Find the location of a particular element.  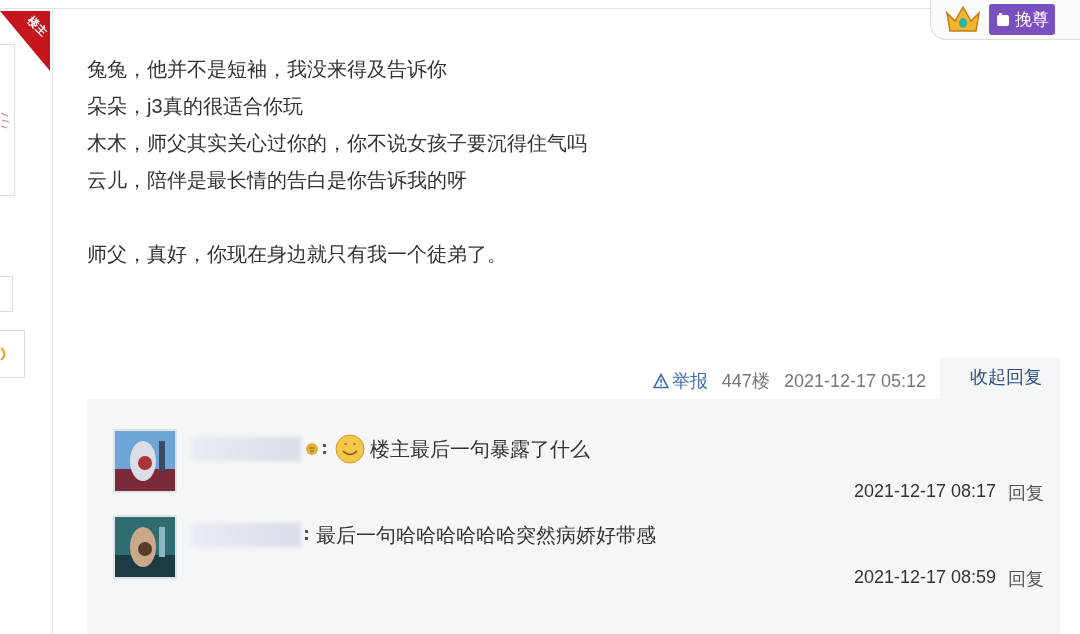

post-text-line: 朵朵，j3真的很适合你玩 is located at coordinates (195, 106).